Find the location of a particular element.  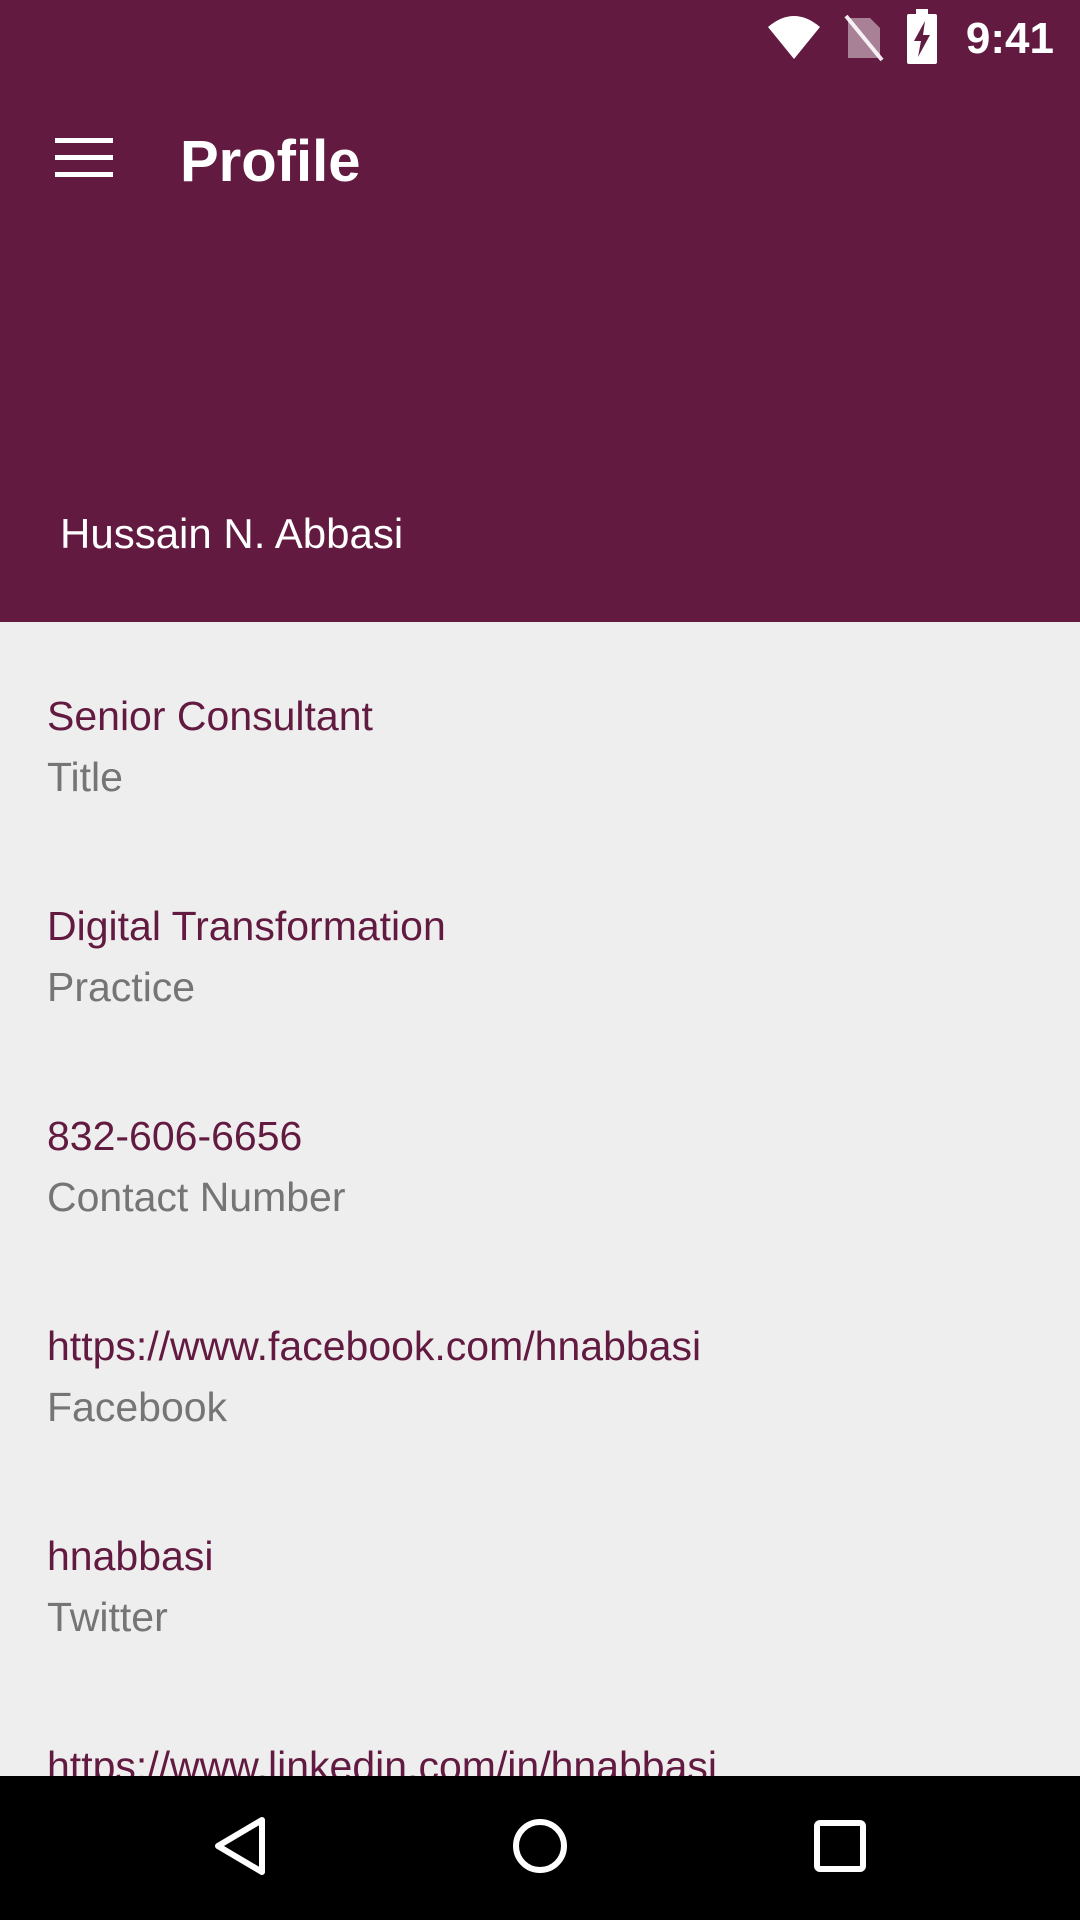

field-twitter: hnabbasi Twitter is located at coordinates (130, 1586).